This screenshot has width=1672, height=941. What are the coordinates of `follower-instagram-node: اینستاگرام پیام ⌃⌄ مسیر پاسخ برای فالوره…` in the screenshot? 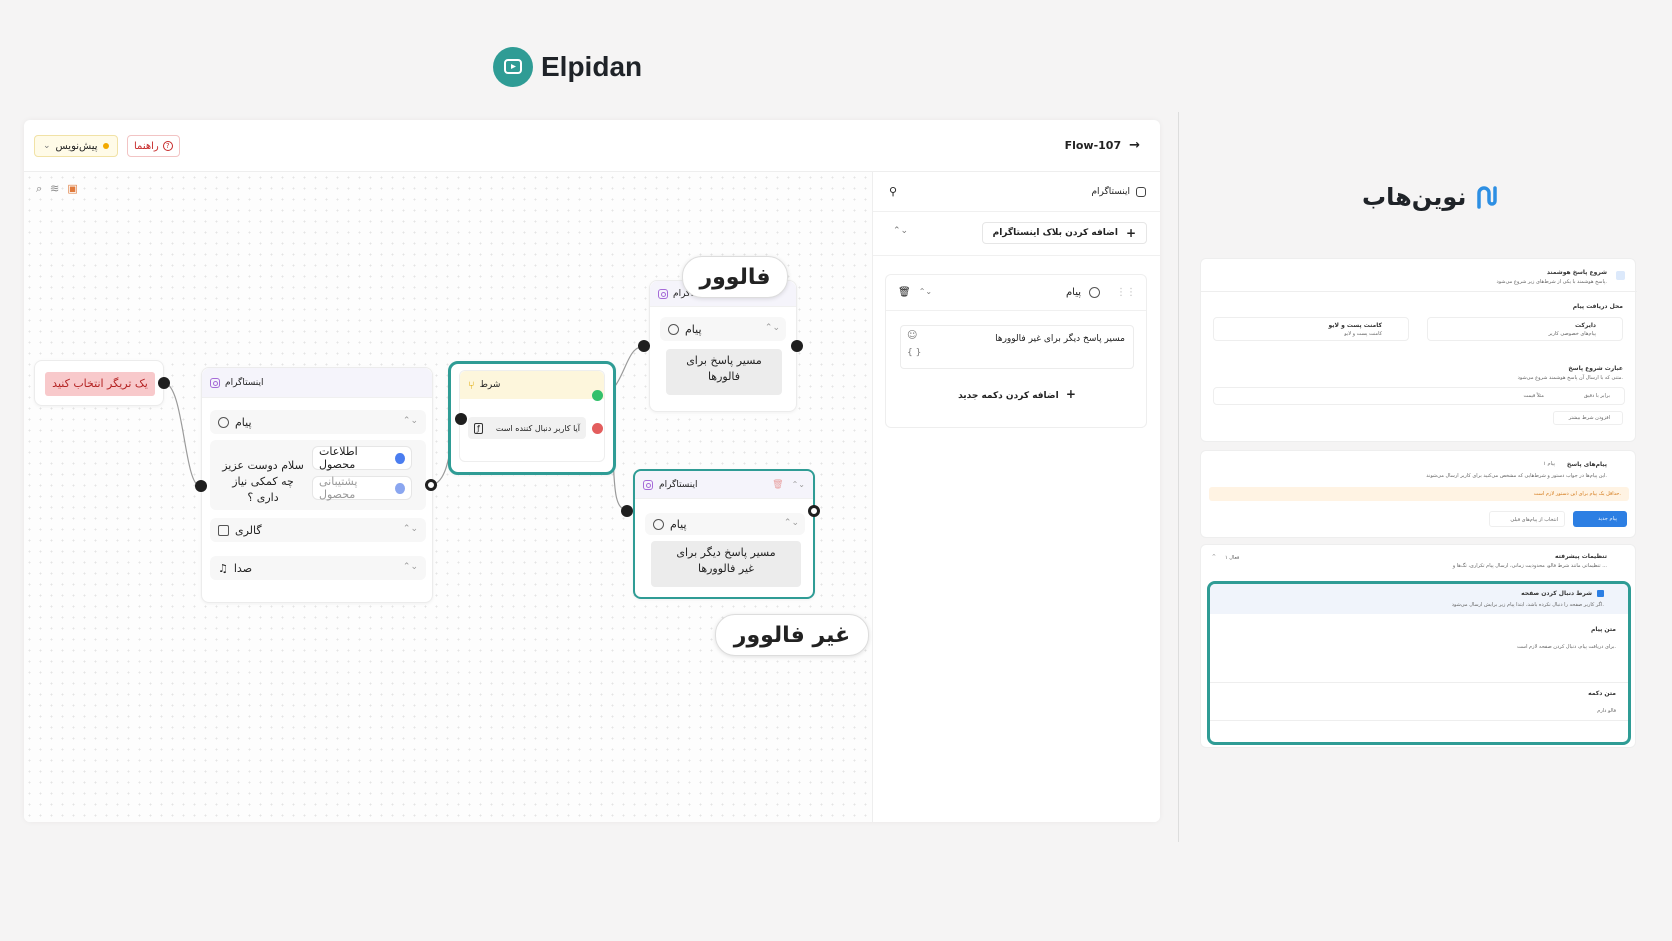 It's located at (723, 346).